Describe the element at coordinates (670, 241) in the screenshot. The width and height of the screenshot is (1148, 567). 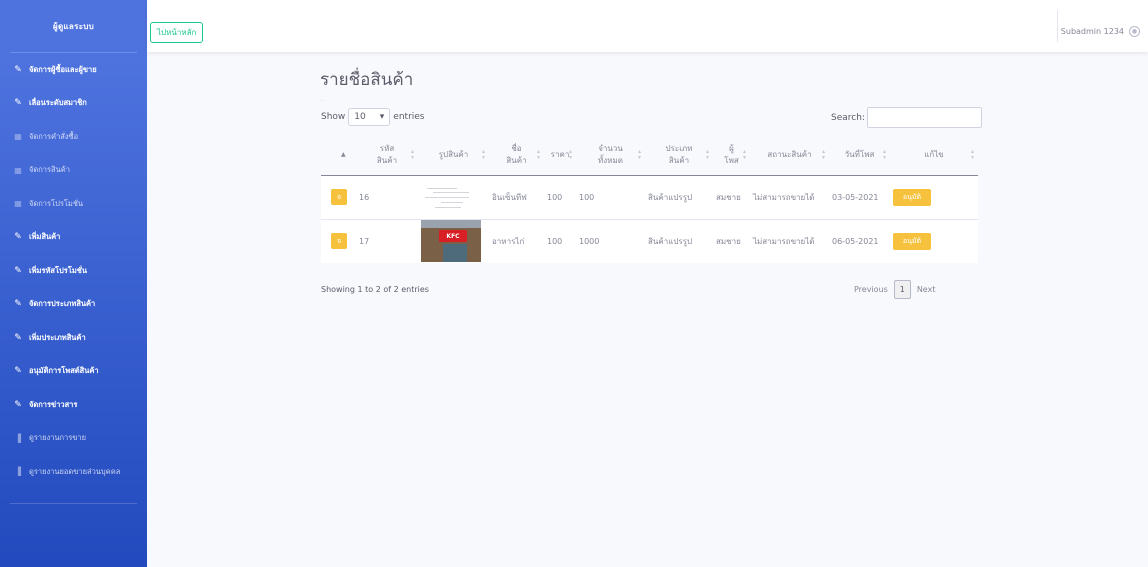
I see `product-type: สินค้าแปรรูป` at that location.